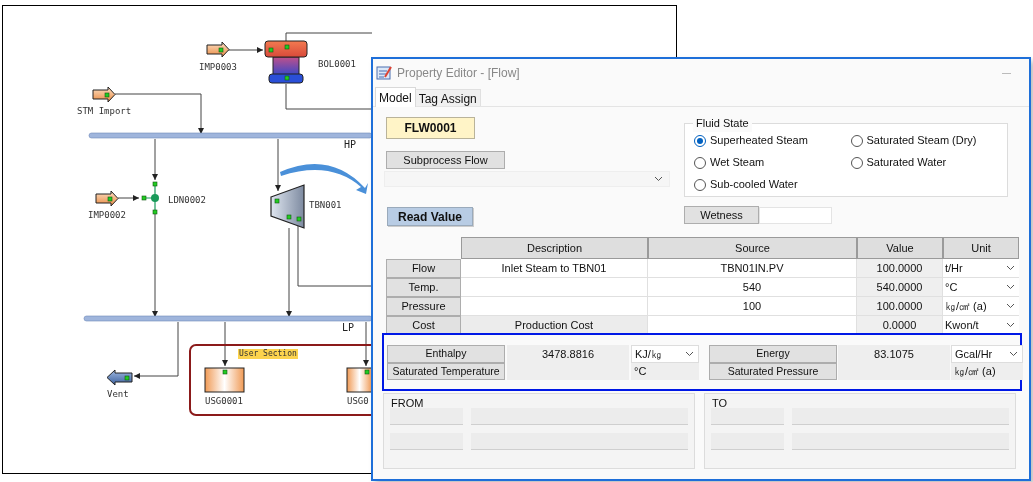  What do you see at coordinates (1006, 73) in the screenshot?
I see `minimize-icon` at bounding box center [1006, 73].